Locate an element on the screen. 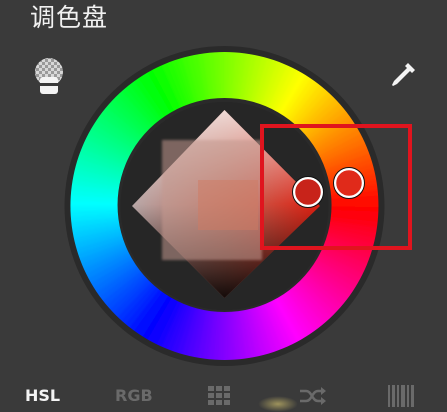 The width and height of the screenshot is (447, 412). barcode-icon is located at coordinates (402, 396).